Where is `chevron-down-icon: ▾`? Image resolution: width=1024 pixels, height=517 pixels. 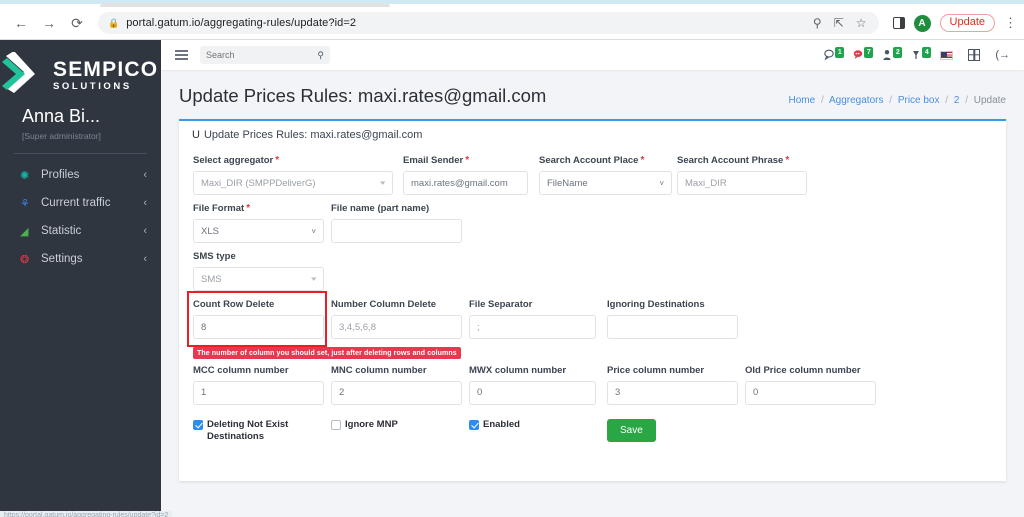
chevron-down-icon: ▾ is located at coordinates (314, 279).